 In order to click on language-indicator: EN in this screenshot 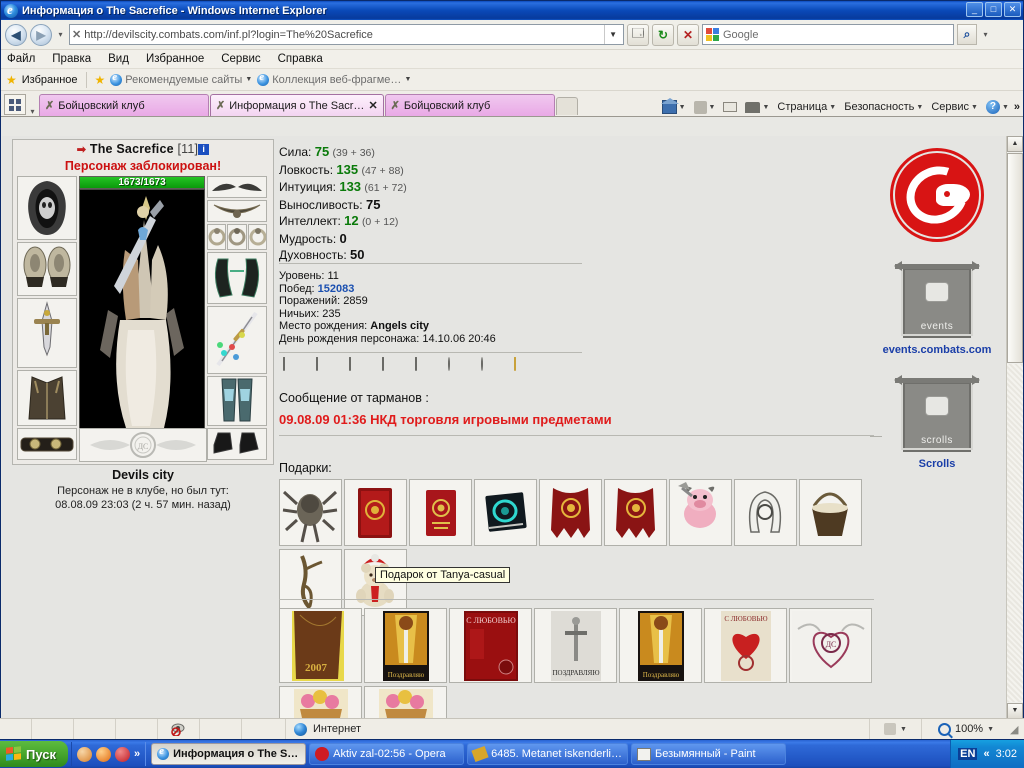, I will do `click(968, 754)`.